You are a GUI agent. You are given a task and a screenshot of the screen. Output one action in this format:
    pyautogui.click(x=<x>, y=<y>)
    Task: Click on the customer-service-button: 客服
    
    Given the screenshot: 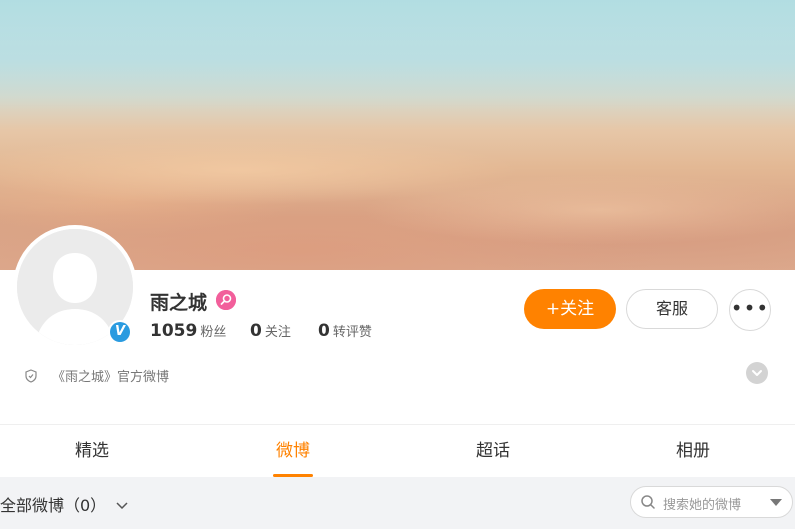 What is the action you would take?
    pyautogui.click(x=672, y=309)
    